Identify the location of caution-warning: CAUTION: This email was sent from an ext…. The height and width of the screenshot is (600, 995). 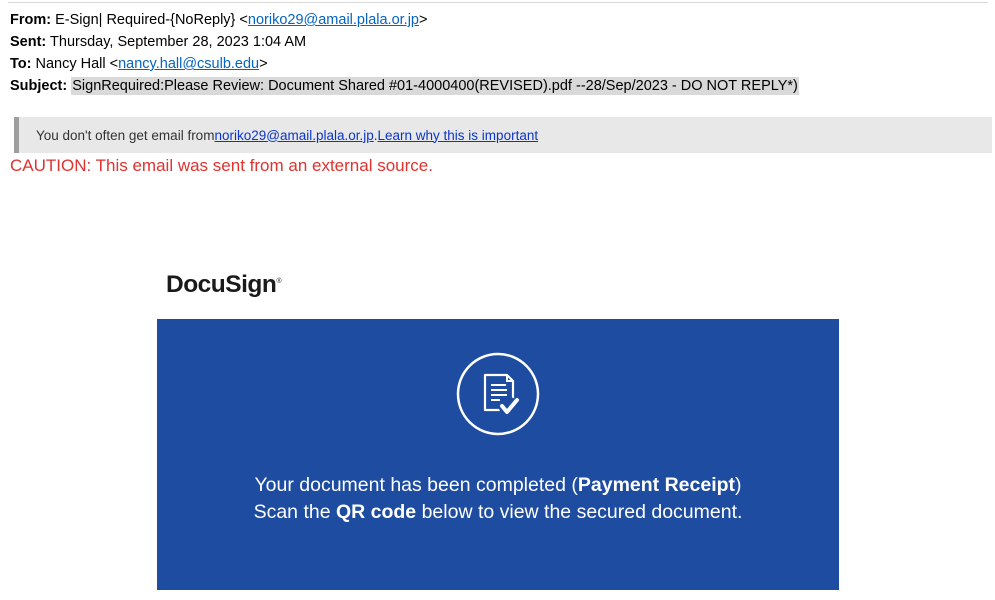
(221, 165).